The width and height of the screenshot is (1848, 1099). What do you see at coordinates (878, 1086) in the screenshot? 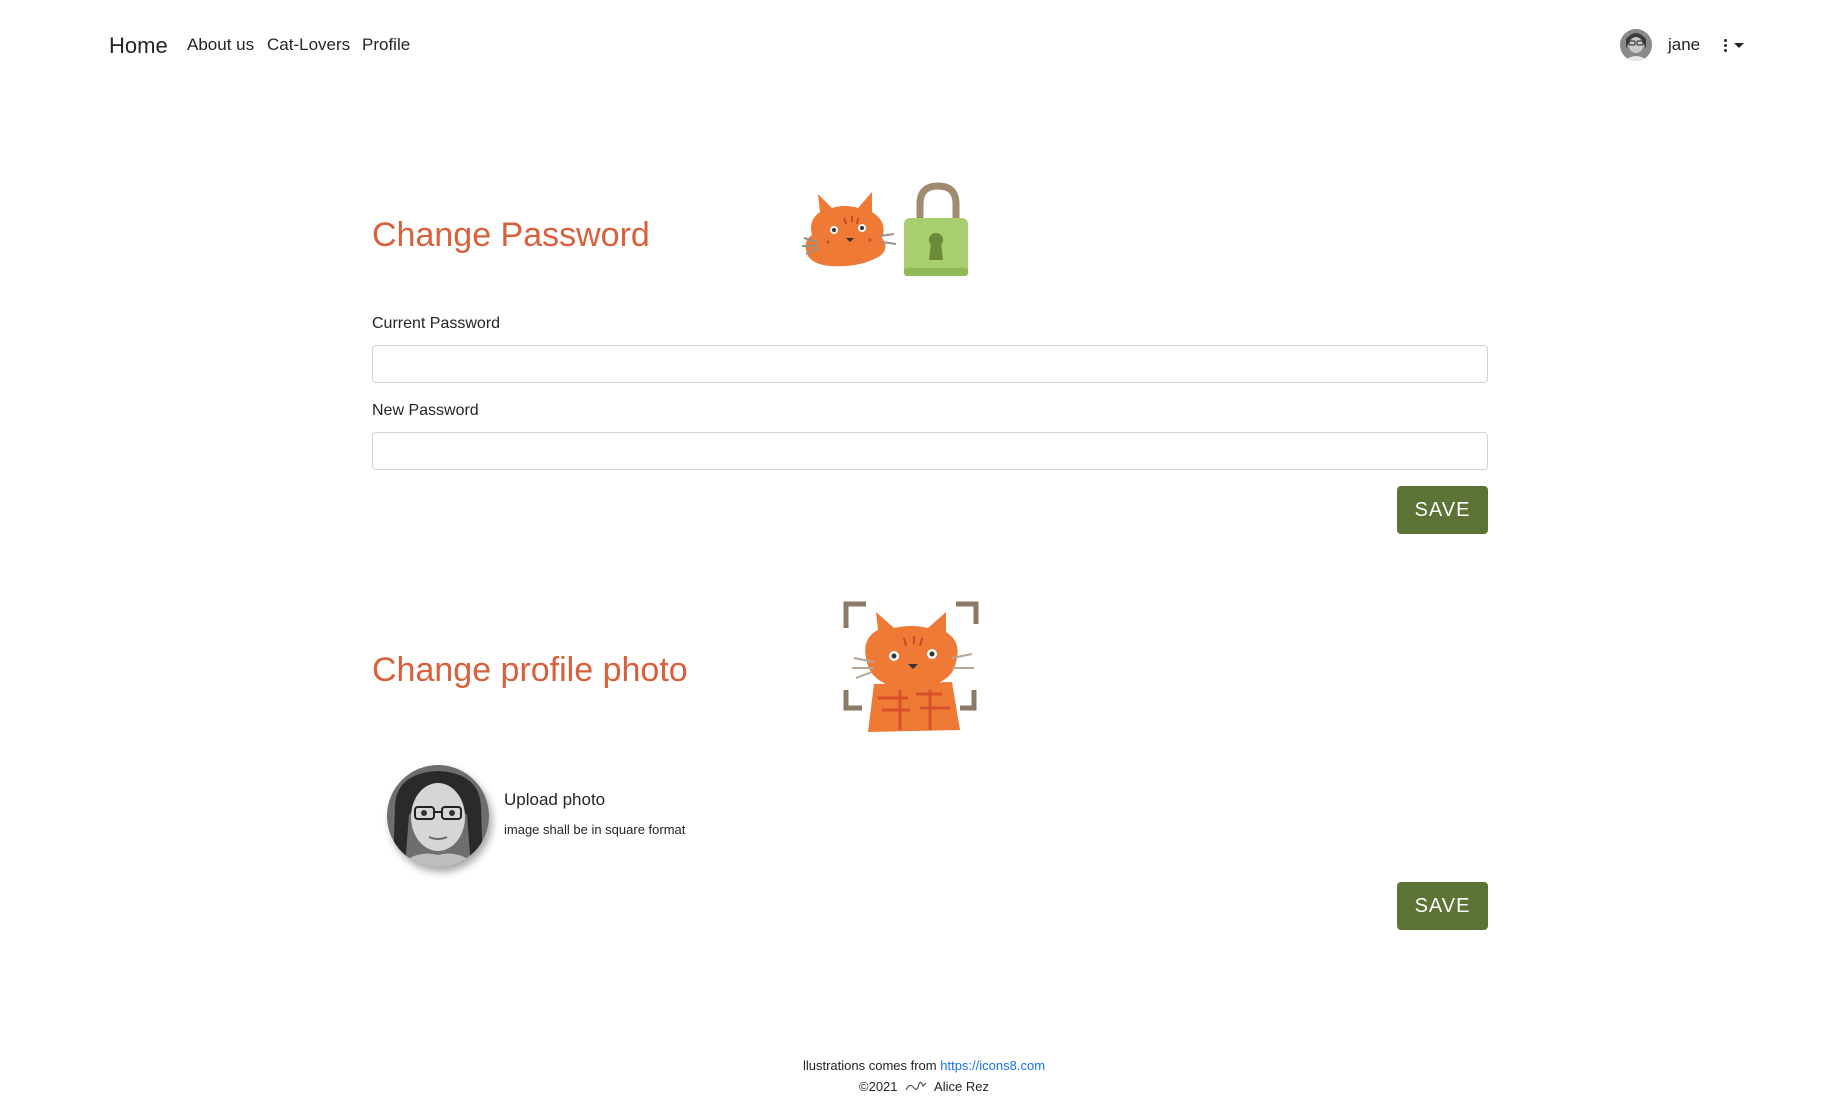
I see `copyright-text: ©2021` at bounding box center [878, 1086].